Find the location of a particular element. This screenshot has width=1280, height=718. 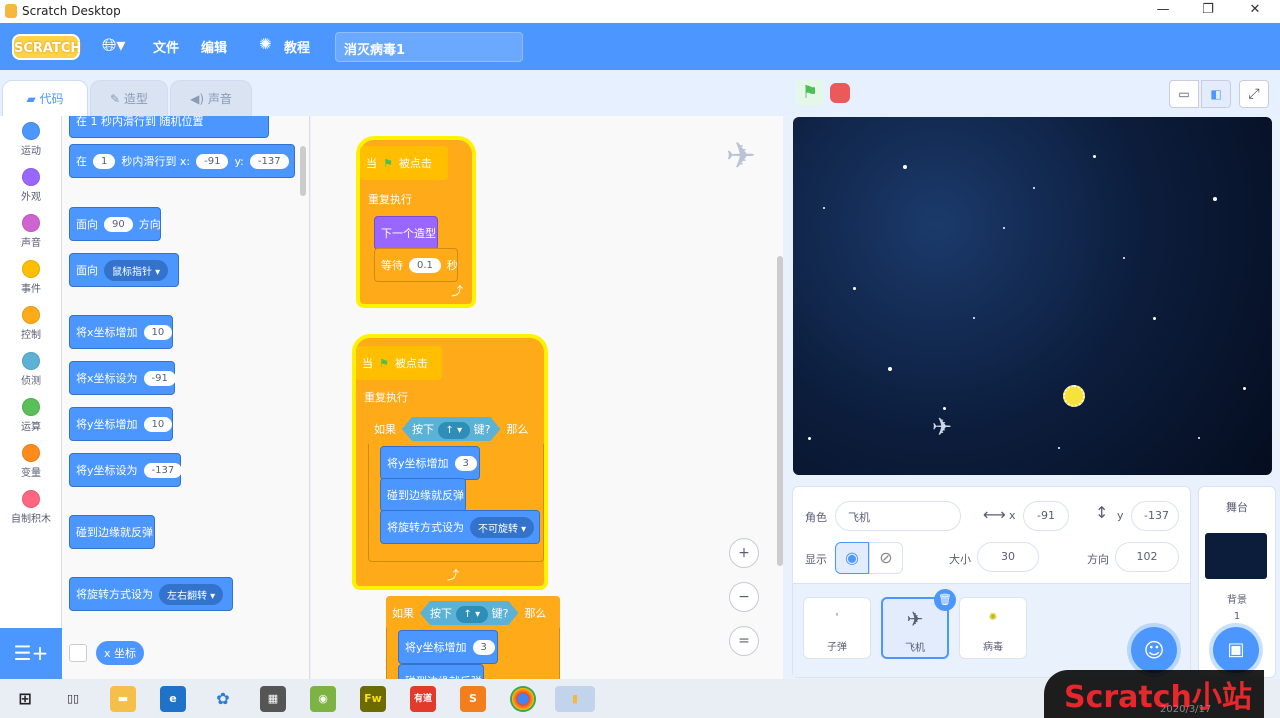

scratch-taskbar-icon: ▮ is located at coordinates (575, 699).